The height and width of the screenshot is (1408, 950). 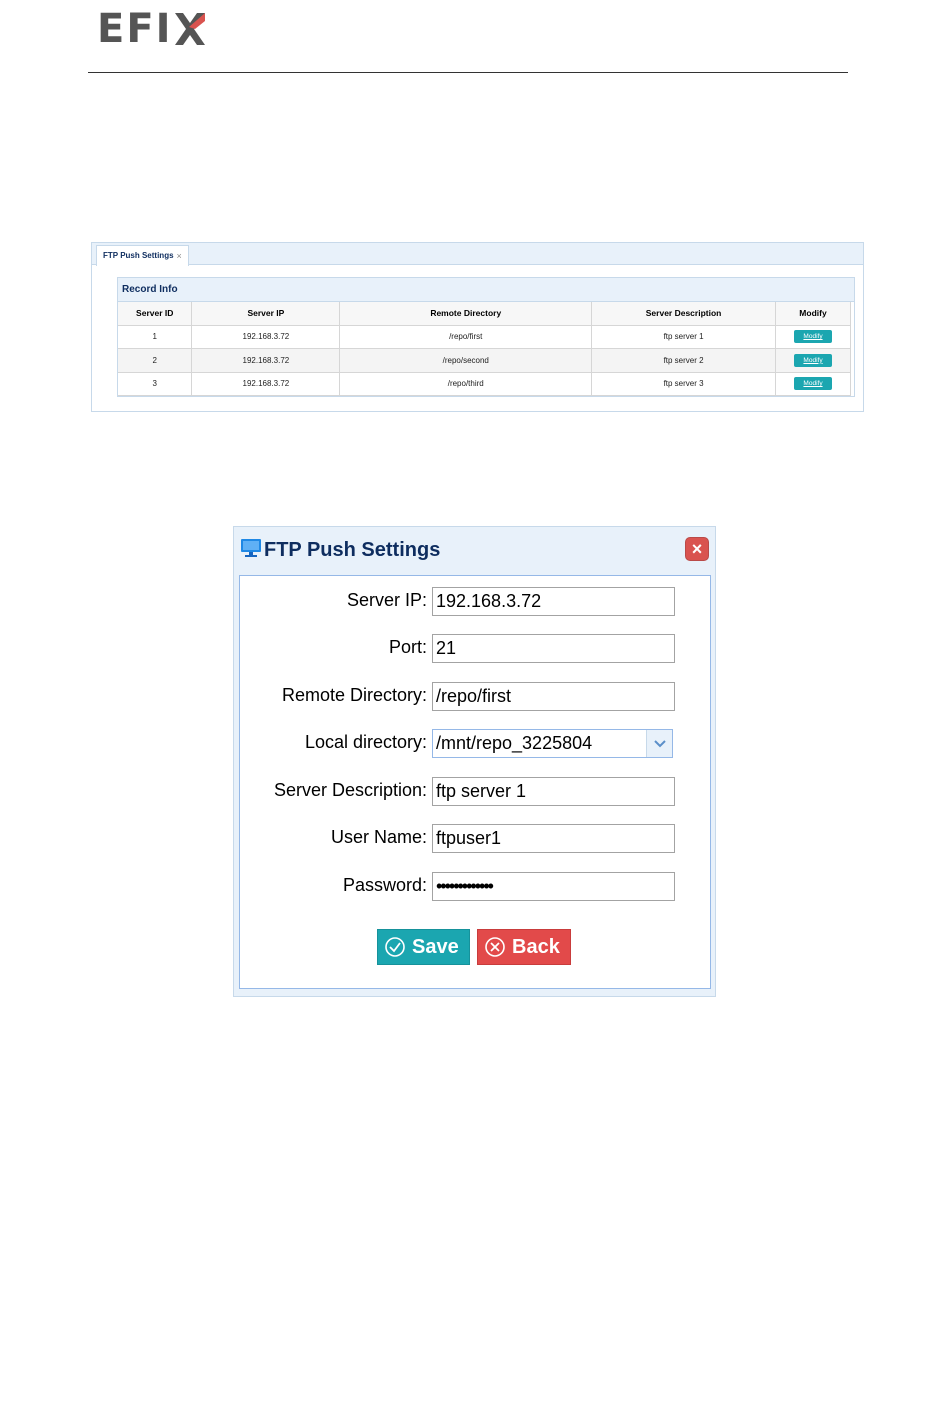 What do you see at coordinates (155, 337) in the screenshot?
I see `cell-server-id: 1` at bounding box center [155, 337].